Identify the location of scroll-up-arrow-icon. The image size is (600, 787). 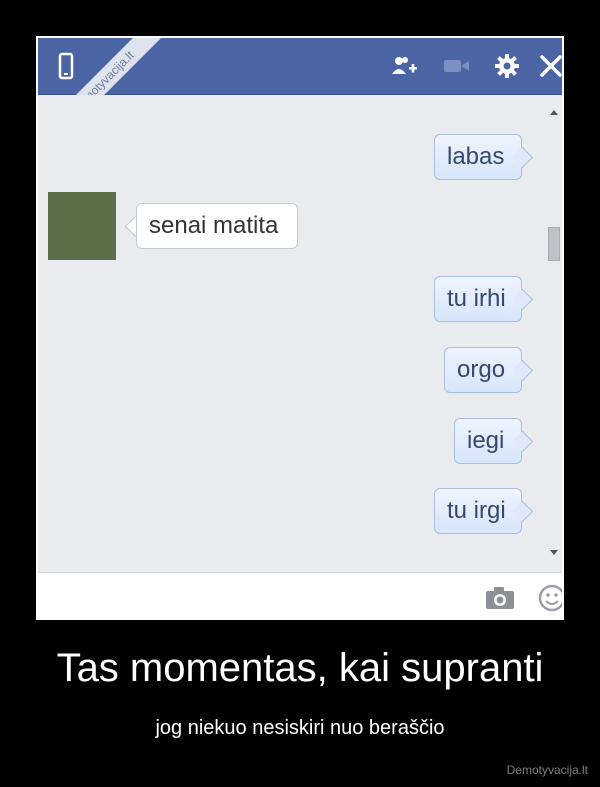
(554, 113).